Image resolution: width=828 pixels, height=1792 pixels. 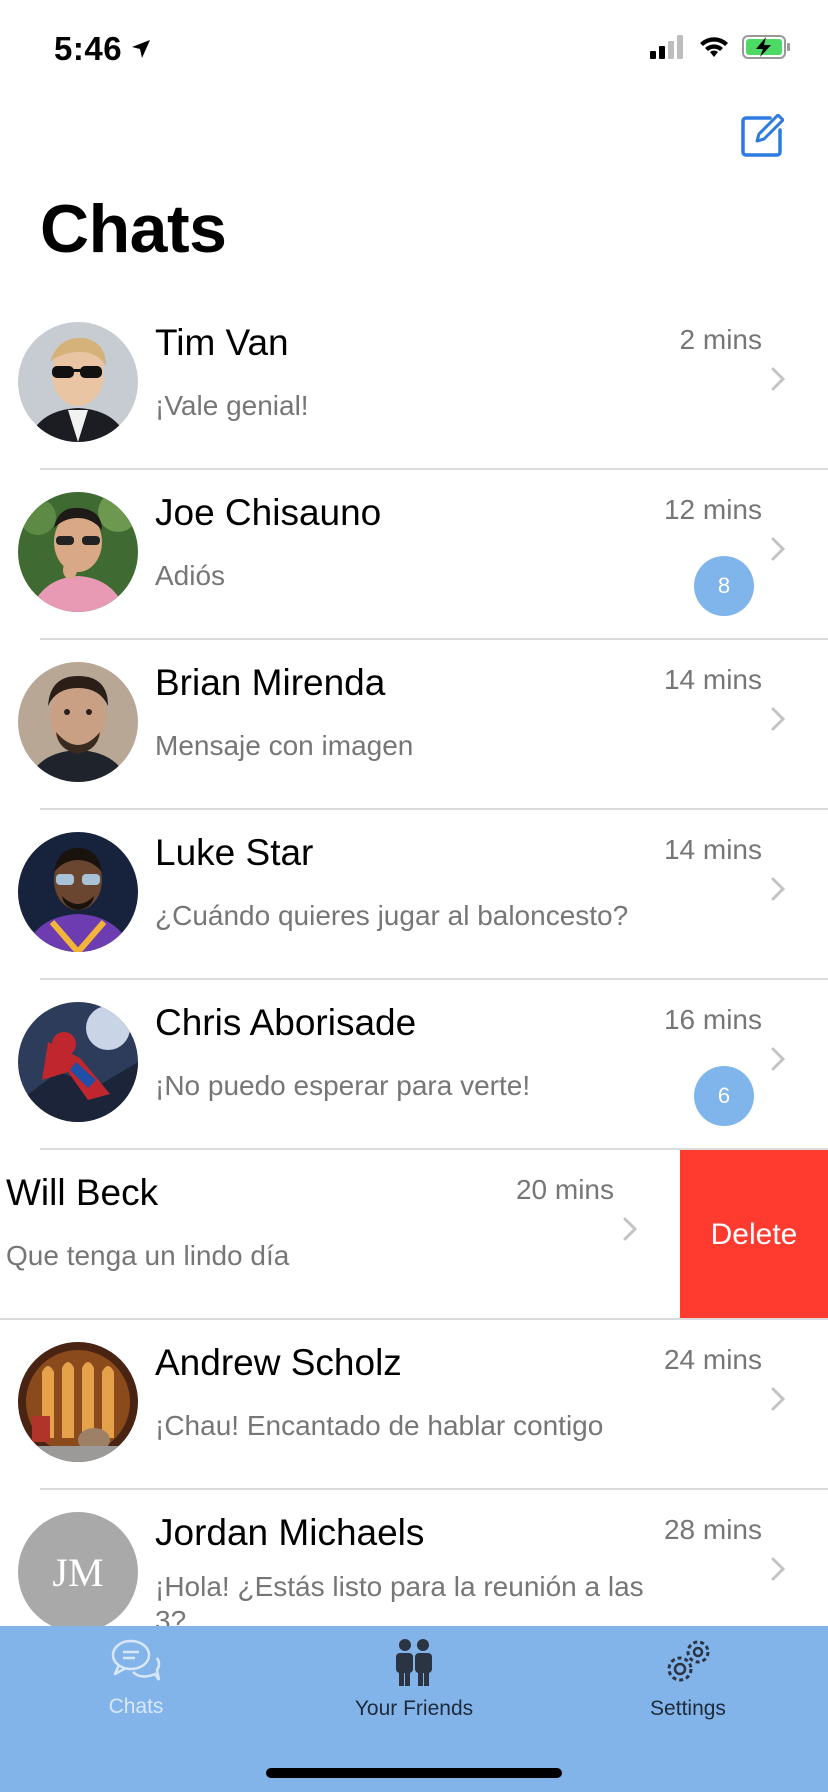 What do you see at coordinates (136, 1706) in the screenshot?
I see `tab-label: Chats` at bounding box center [136, 1706].